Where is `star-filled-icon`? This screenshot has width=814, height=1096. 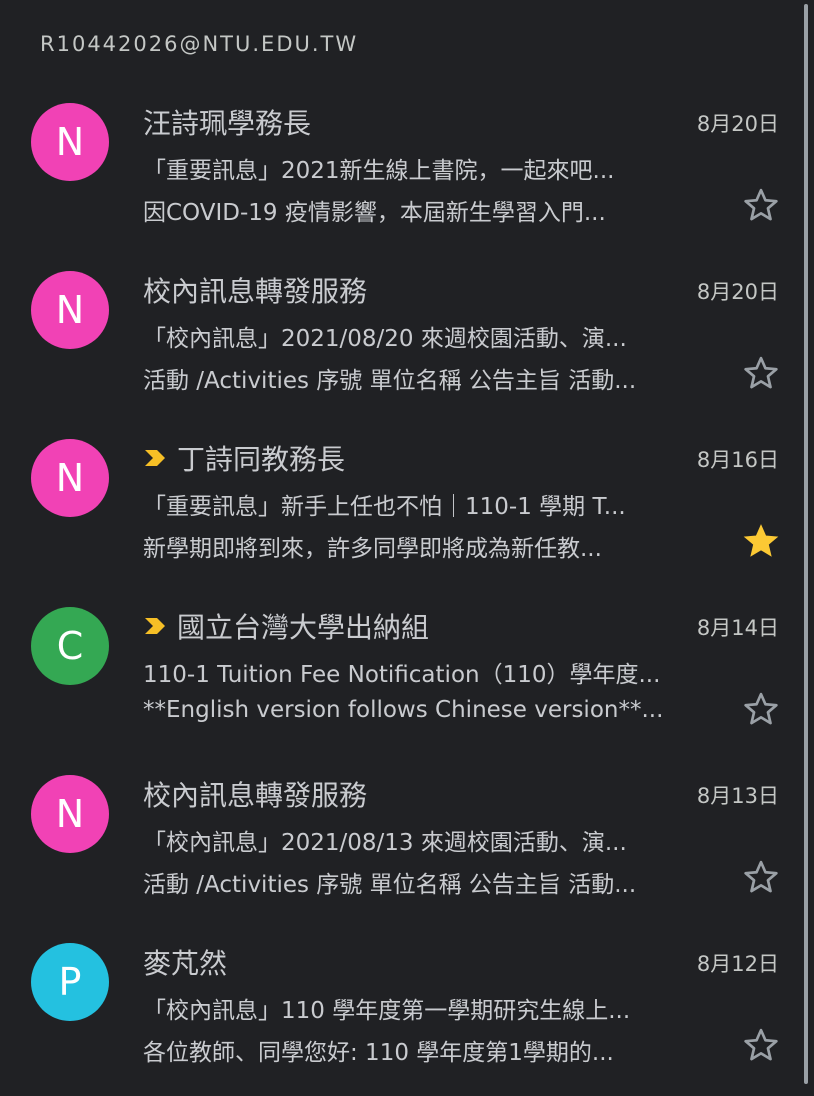 star-filled-icon is located at coordinates (761, 541).